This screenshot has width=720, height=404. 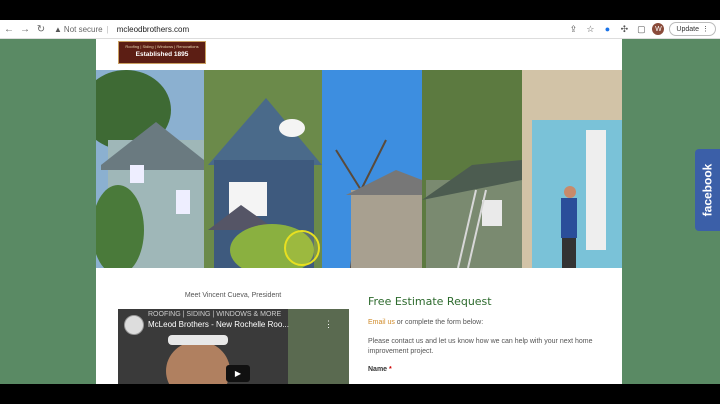 I want to click on puzzle-icon: ✣, so click(x=624, y=29).